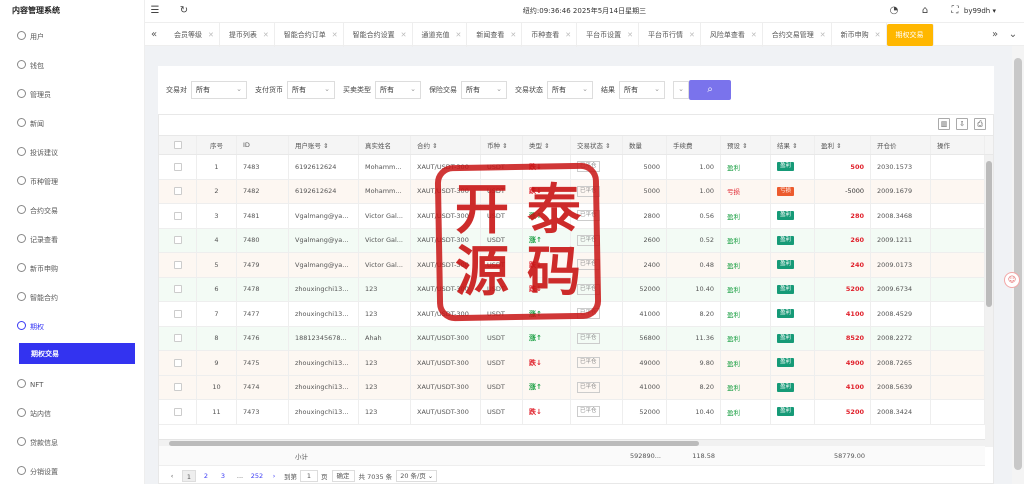 Image resolution: width=1024 pixels, height=484 pixels. Describe the element at coordinates (72, 65) in the screenshot. I see `sidebar-item-wallet: 钱包` at that location.